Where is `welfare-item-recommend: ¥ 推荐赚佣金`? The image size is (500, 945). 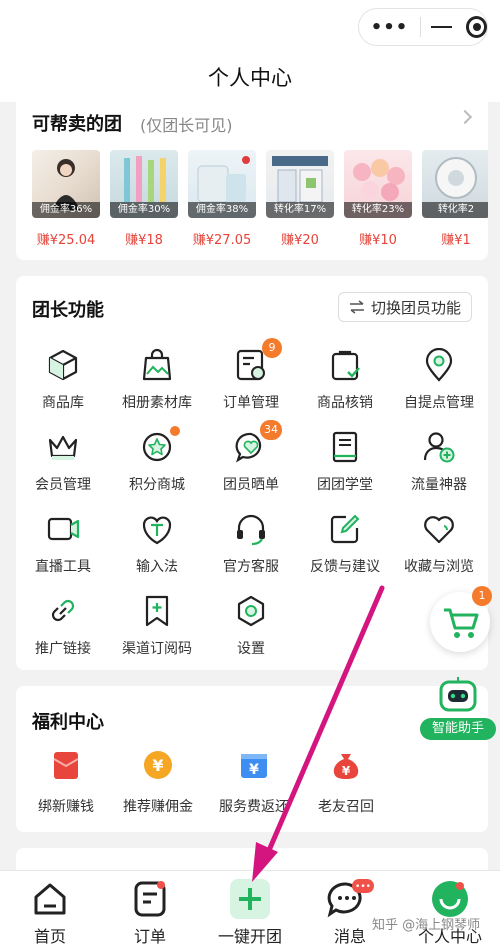
welfare-item-recommend: ¥ 推荐赚佣金 is located at coordinates (158, 783).